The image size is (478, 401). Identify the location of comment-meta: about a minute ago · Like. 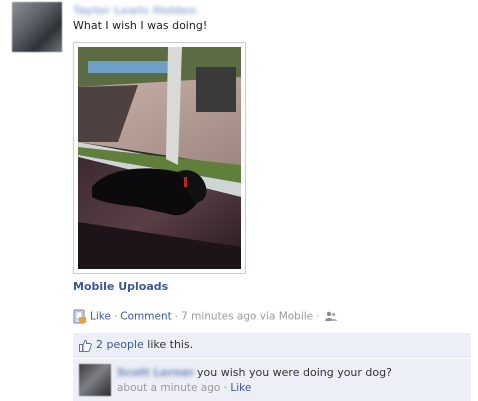
(184, 388).